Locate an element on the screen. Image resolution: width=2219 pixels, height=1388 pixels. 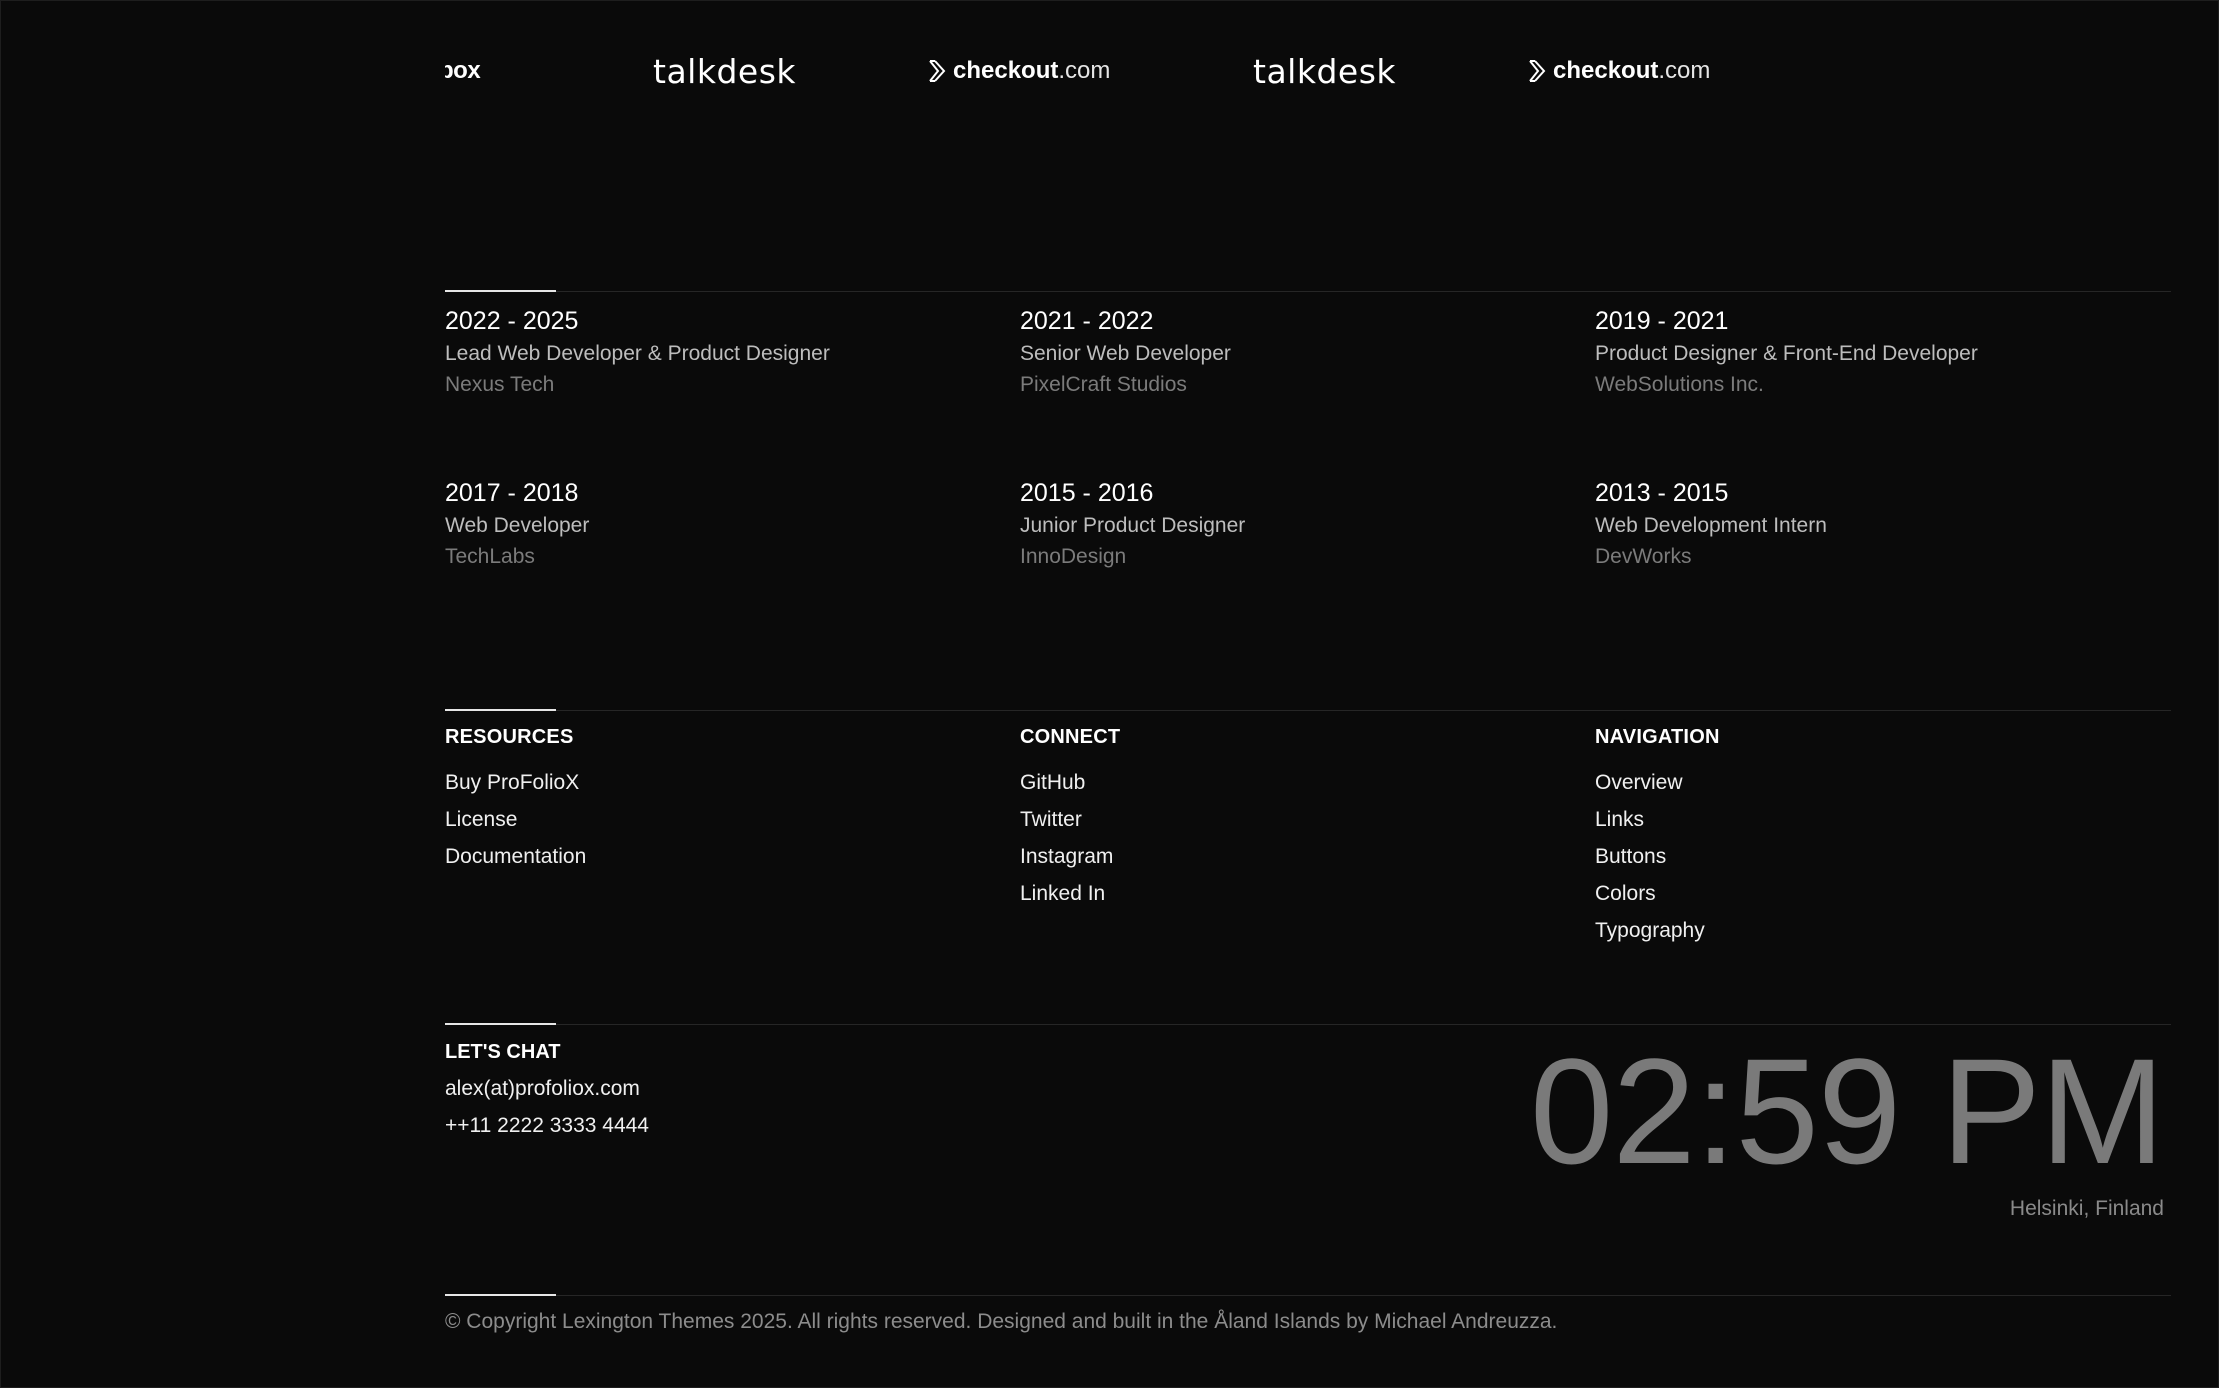
experience-company: DevWorks is located at coordinates (1643, 556).